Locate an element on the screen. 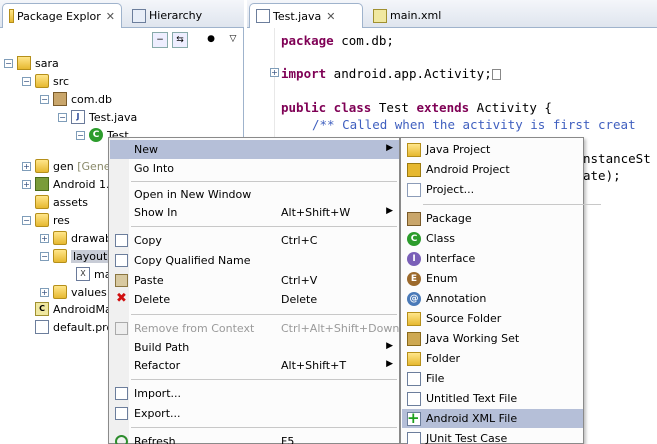  keyword: extends is located at coordinates (443, 107).